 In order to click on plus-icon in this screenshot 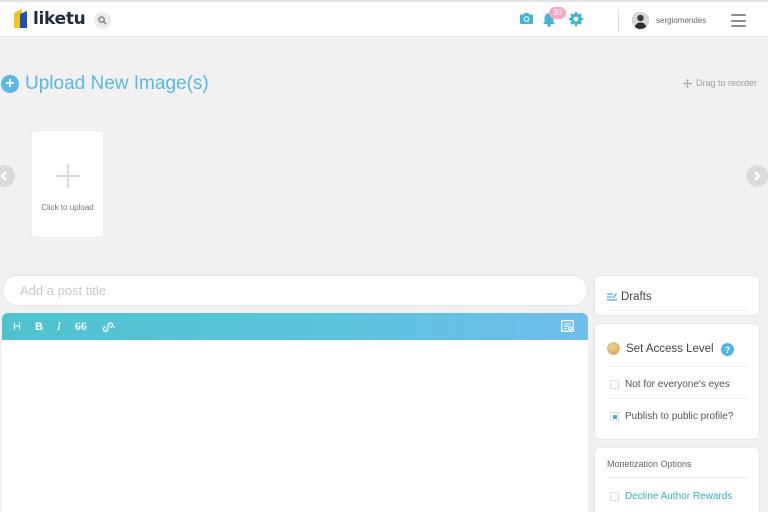, I will do `click(68, 176)`.